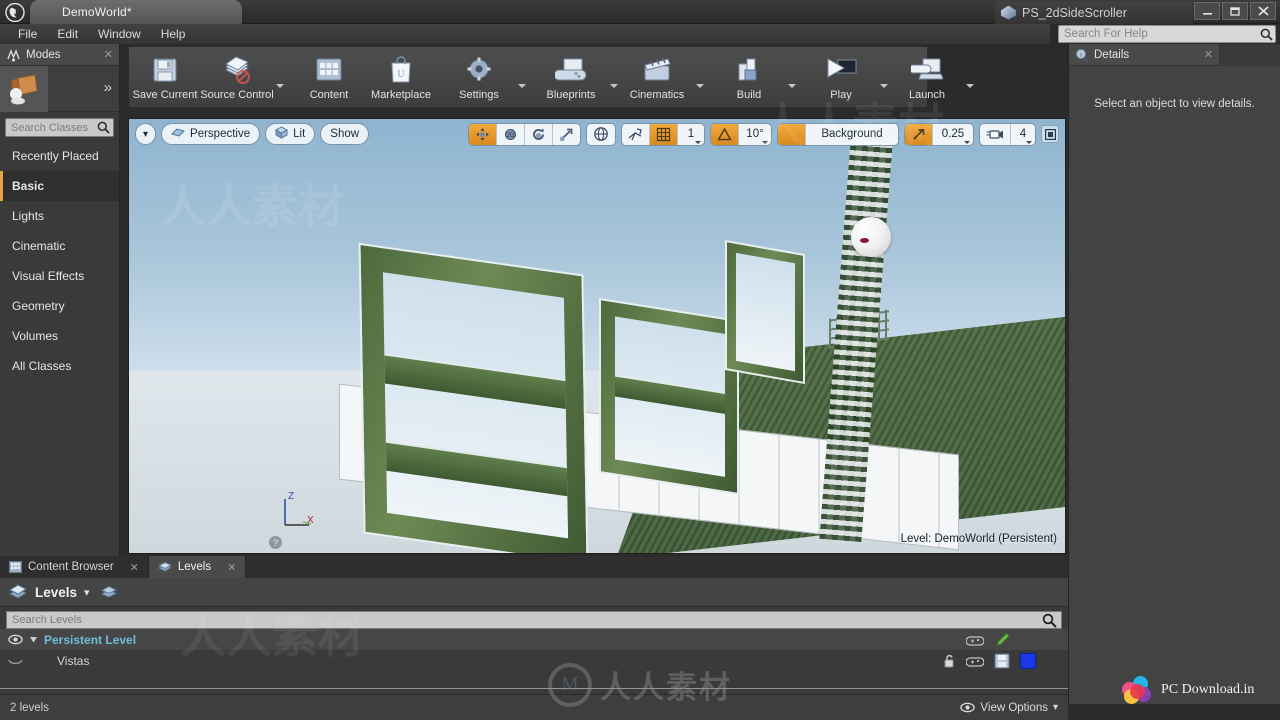  Describe the element at coordinates (511, 134) in the screenshot. I see `rotate-2d-tool-button: 2D` at that location.